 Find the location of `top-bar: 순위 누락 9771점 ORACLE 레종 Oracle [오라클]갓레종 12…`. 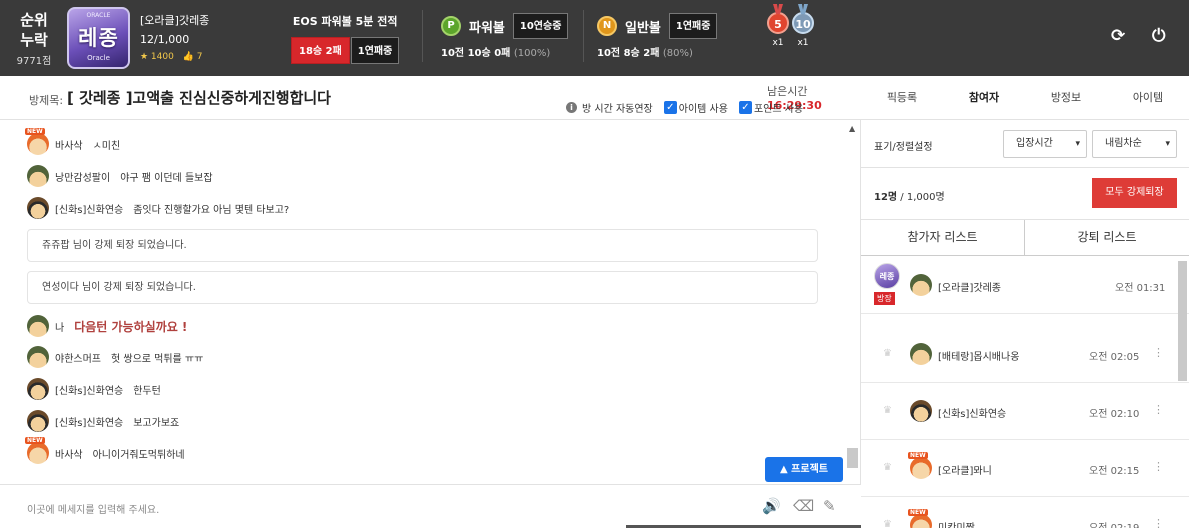

top-bar: 순위 누락 9771점 ORACLE 레종 Oracle [오라클]갓레종 12… is located at coordinates (594, 38).